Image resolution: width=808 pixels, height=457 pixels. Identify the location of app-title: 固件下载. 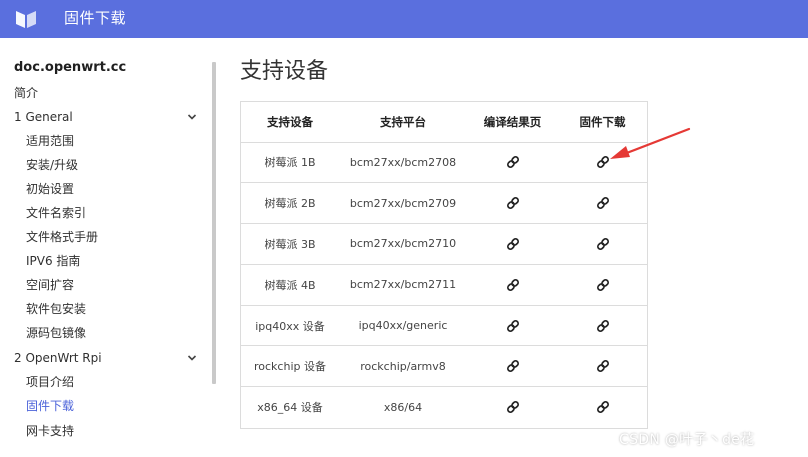
(95, 18).